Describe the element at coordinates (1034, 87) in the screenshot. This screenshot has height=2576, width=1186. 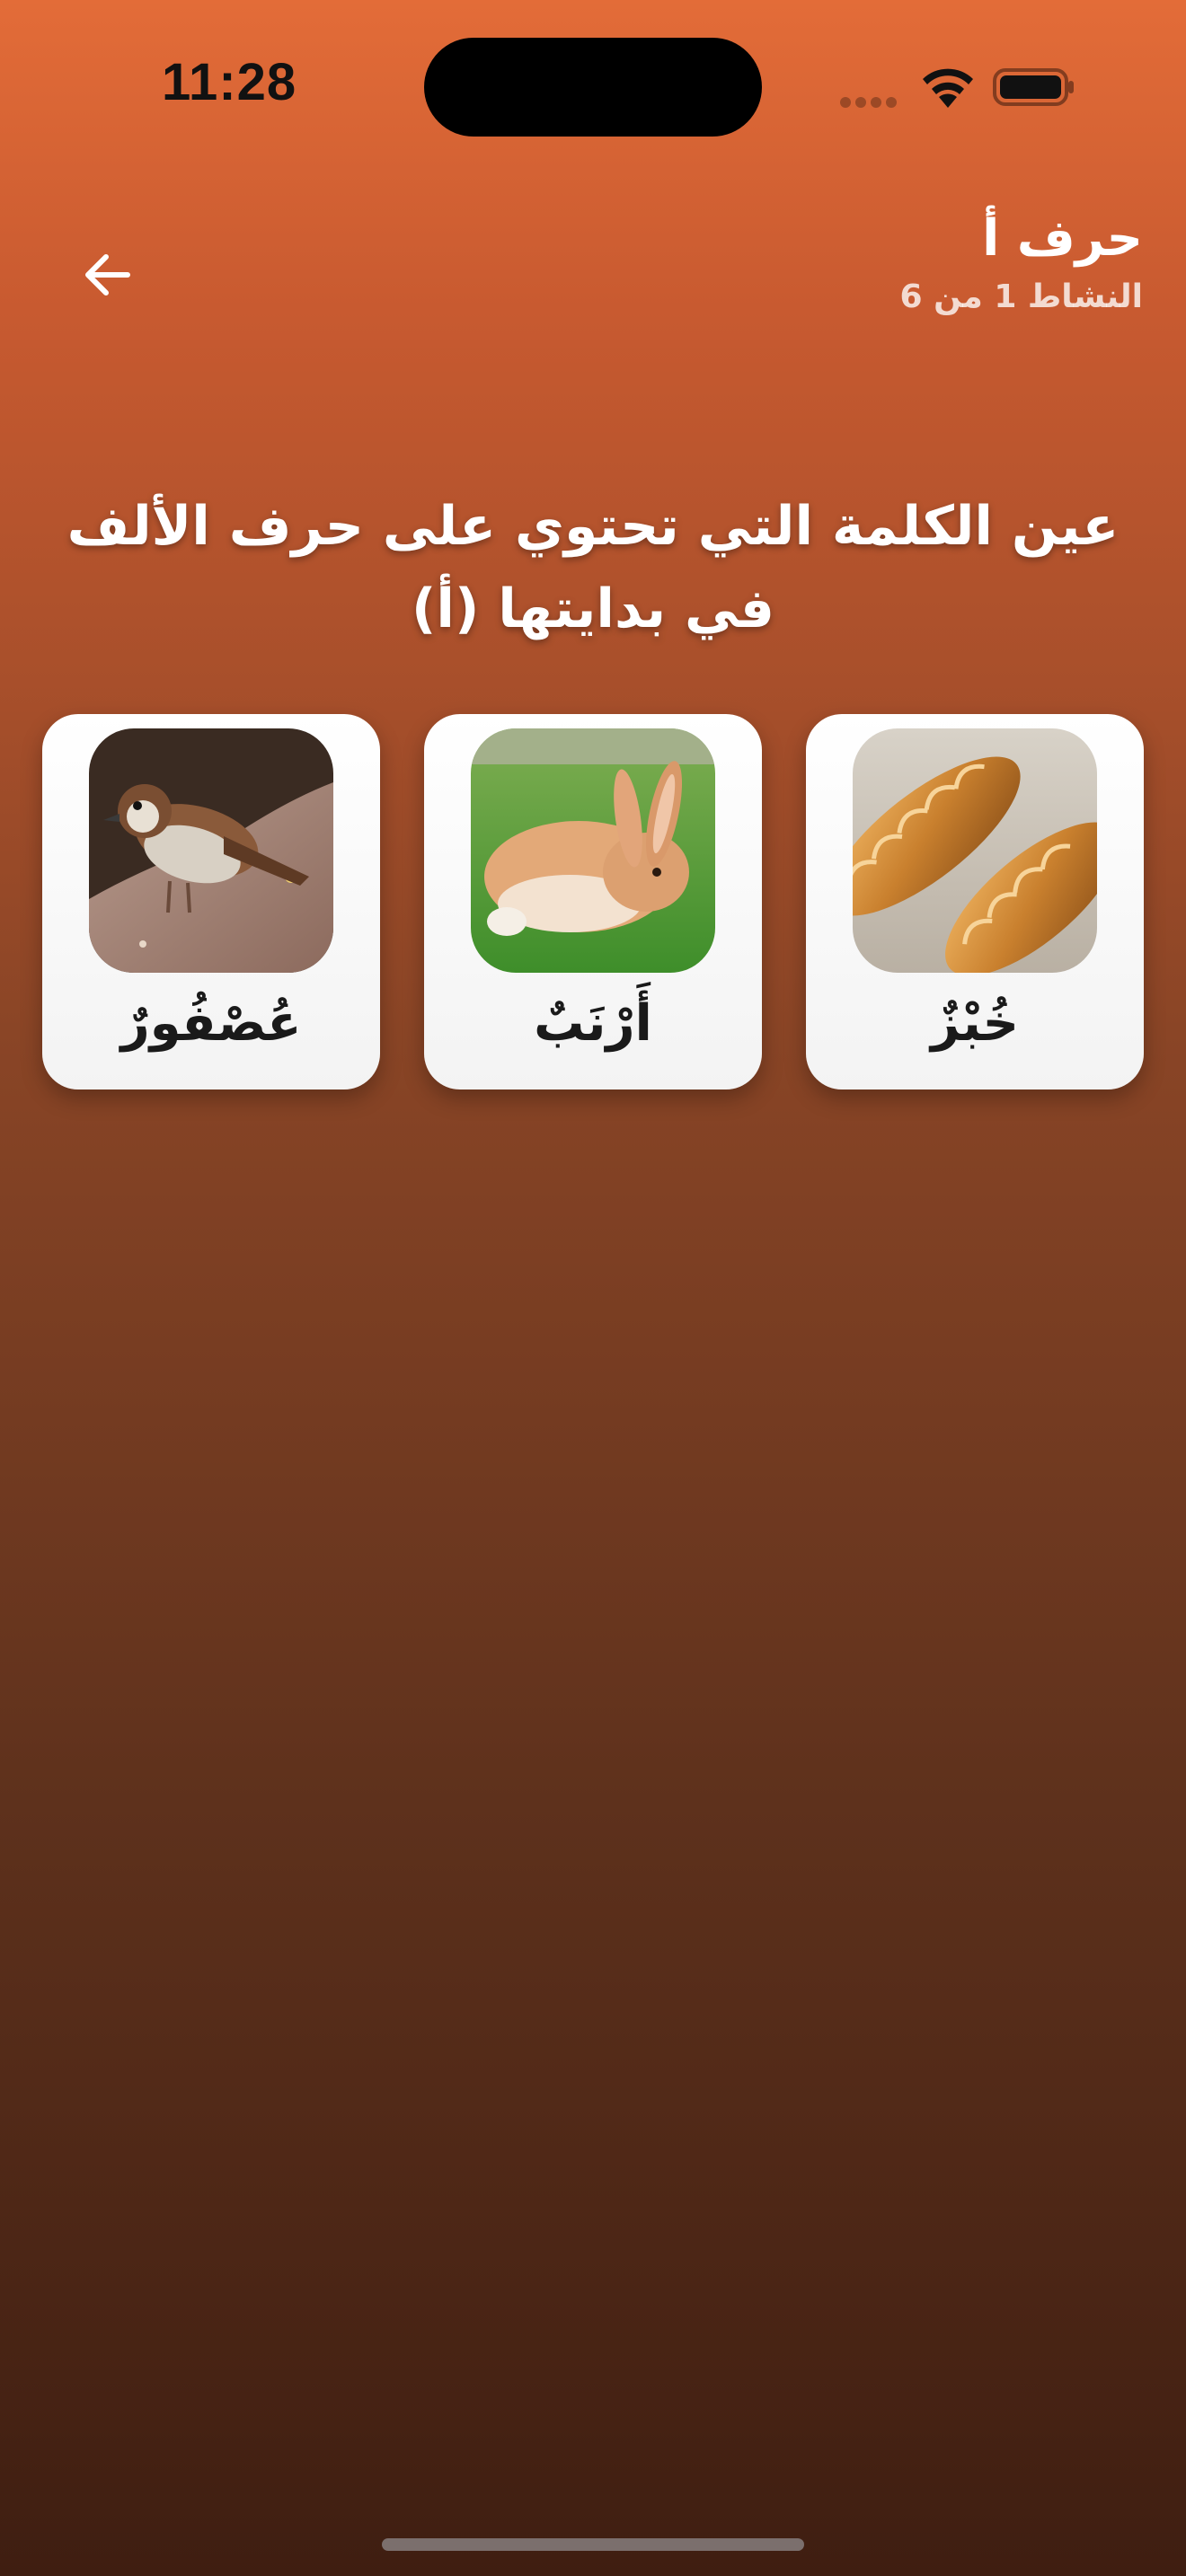
I see `battery-icon` at that location.